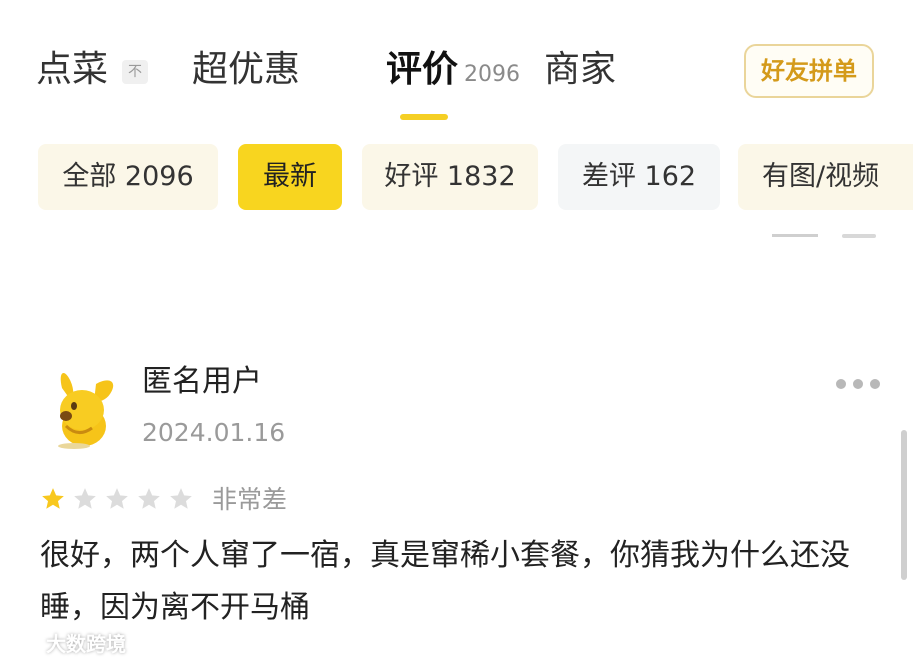 This screenshot has width=913, height=659. I want to click on tab-super-deals-label: 超优惠, so click(246, 69).